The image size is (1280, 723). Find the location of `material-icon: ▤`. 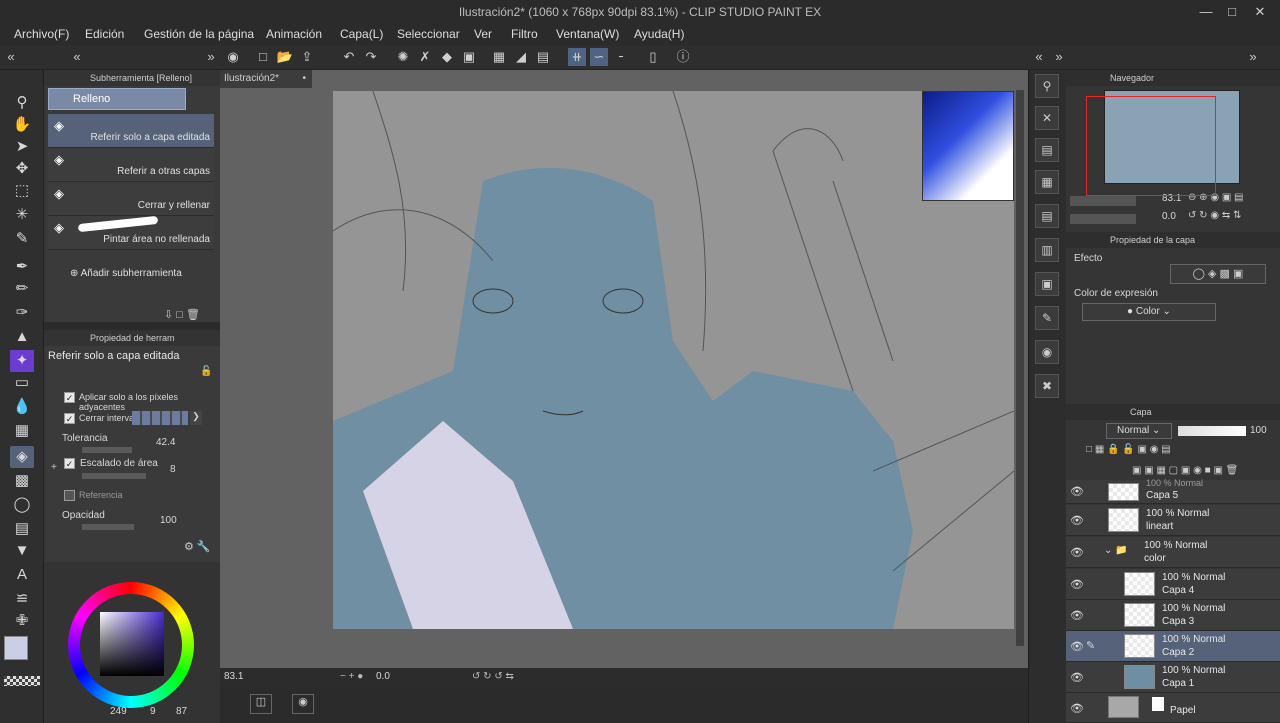

material-icon: ▤ is located at coordinates (1047, 150).